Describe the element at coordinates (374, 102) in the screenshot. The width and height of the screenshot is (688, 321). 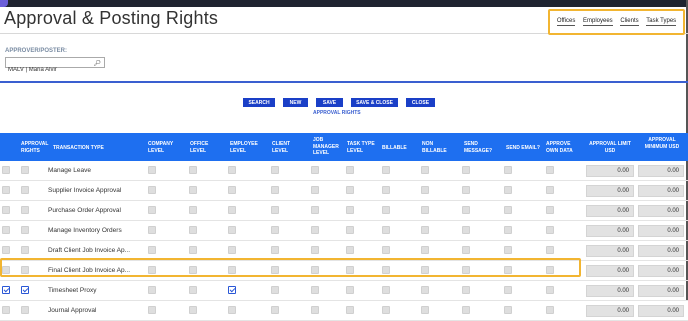
I see `save-close-button: SAVE & CLOSE` at that location.